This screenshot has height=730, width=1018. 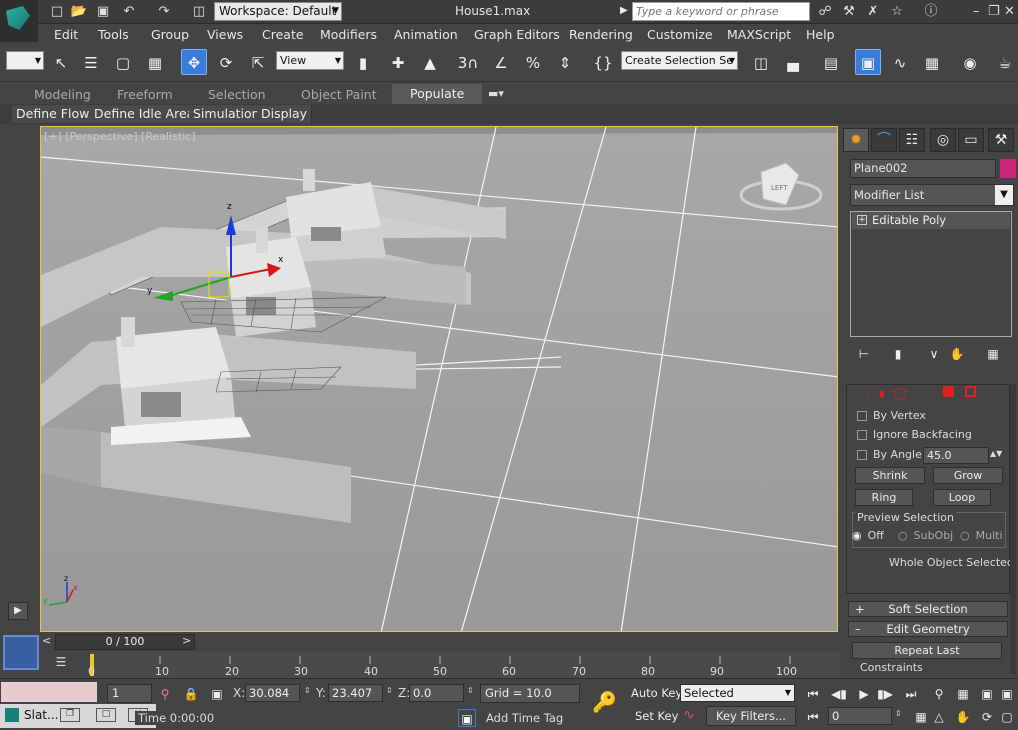 What do you see at coordinates (868, 535) in the screenshot?
I see `preview-off-radio: ◉ Off` at bounding box center [868, 535].